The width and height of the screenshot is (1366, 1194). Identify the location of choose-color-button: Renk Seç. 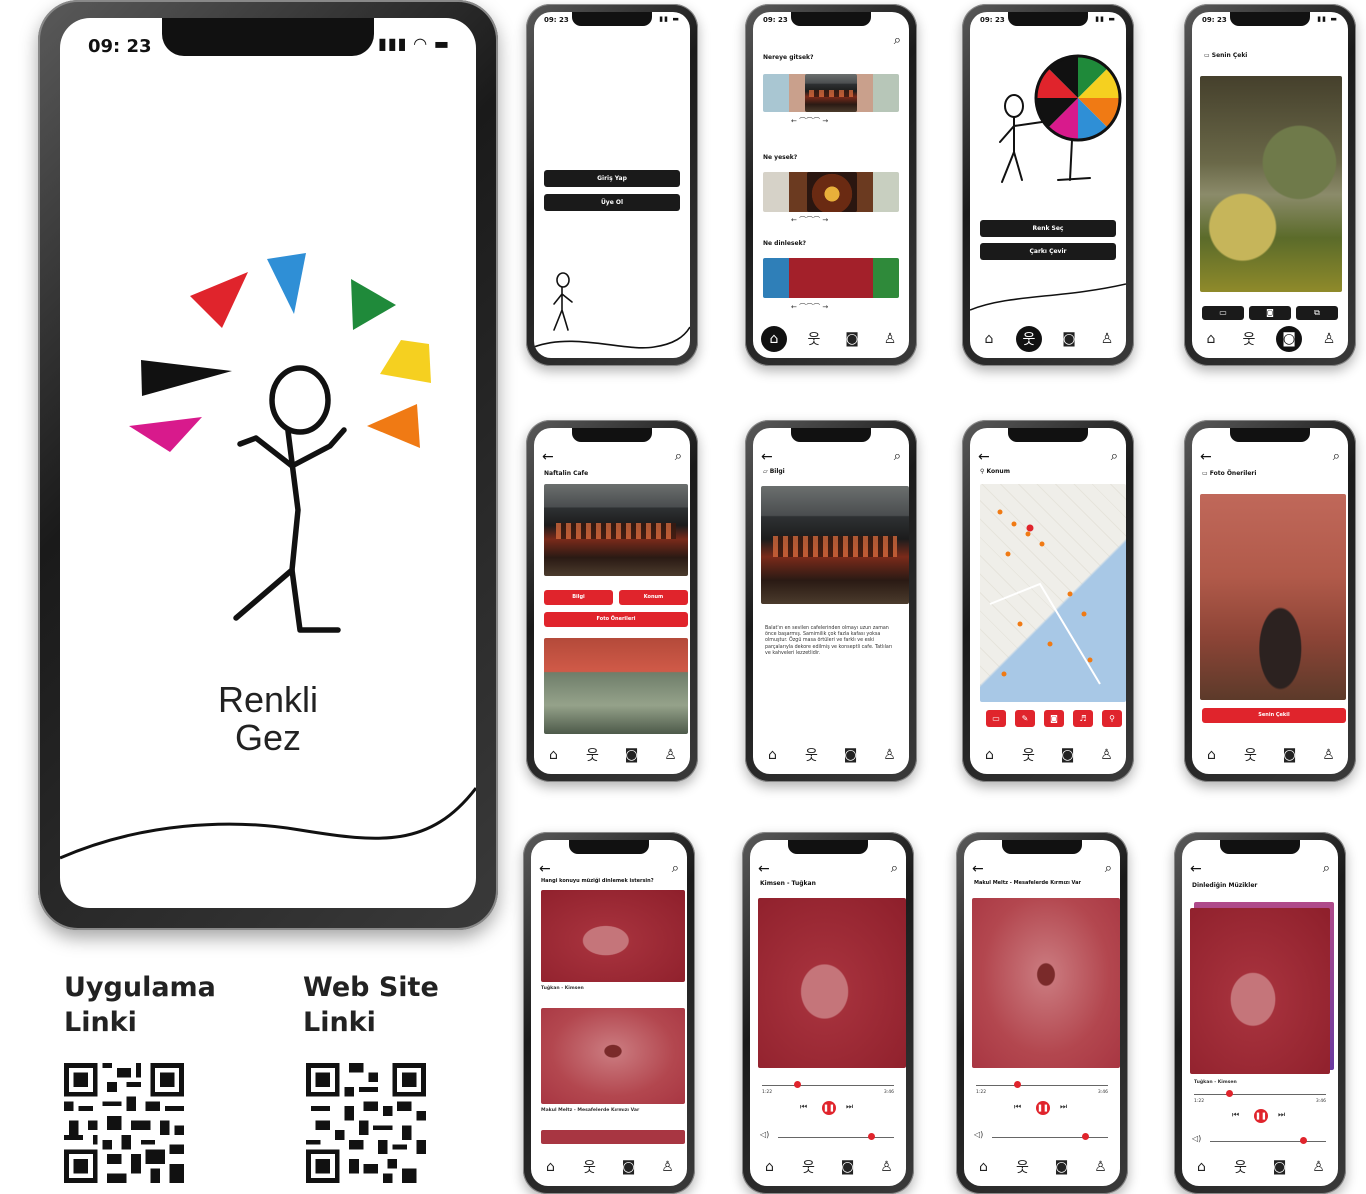
(1048, 228).